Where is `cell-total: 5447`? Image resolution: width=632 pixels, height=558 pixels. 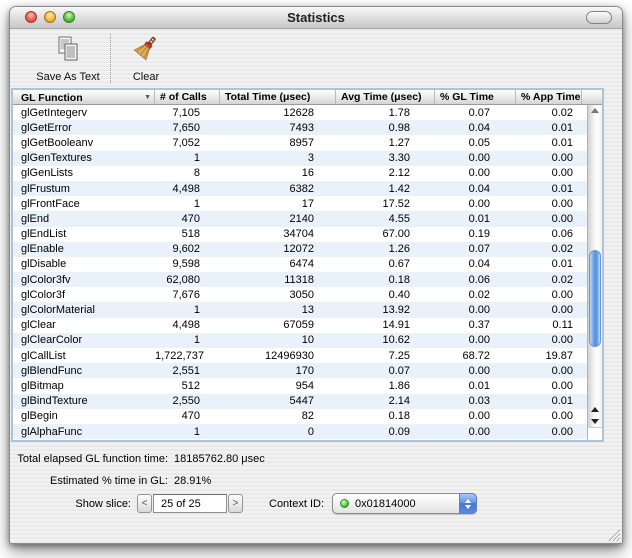 cell-total: 5447 is located at coordinates (301, 401).